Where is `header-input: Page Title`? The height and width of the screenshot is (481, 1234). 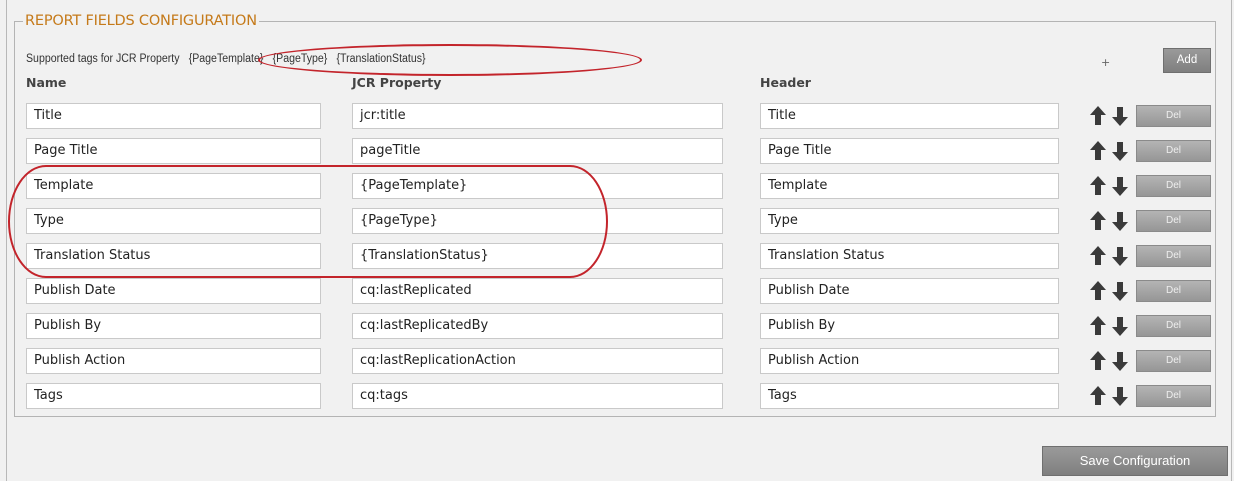
header-input: Page Title is located at coordinates (909, 151).